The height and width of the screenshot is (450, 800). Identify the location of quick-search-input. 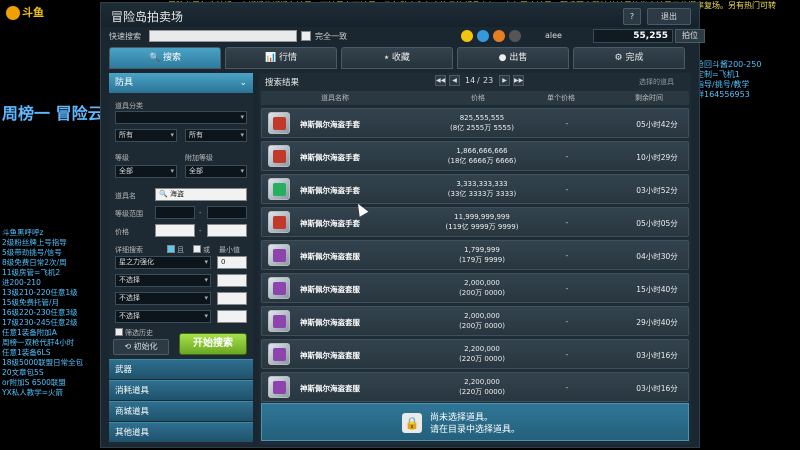
(223, 36).